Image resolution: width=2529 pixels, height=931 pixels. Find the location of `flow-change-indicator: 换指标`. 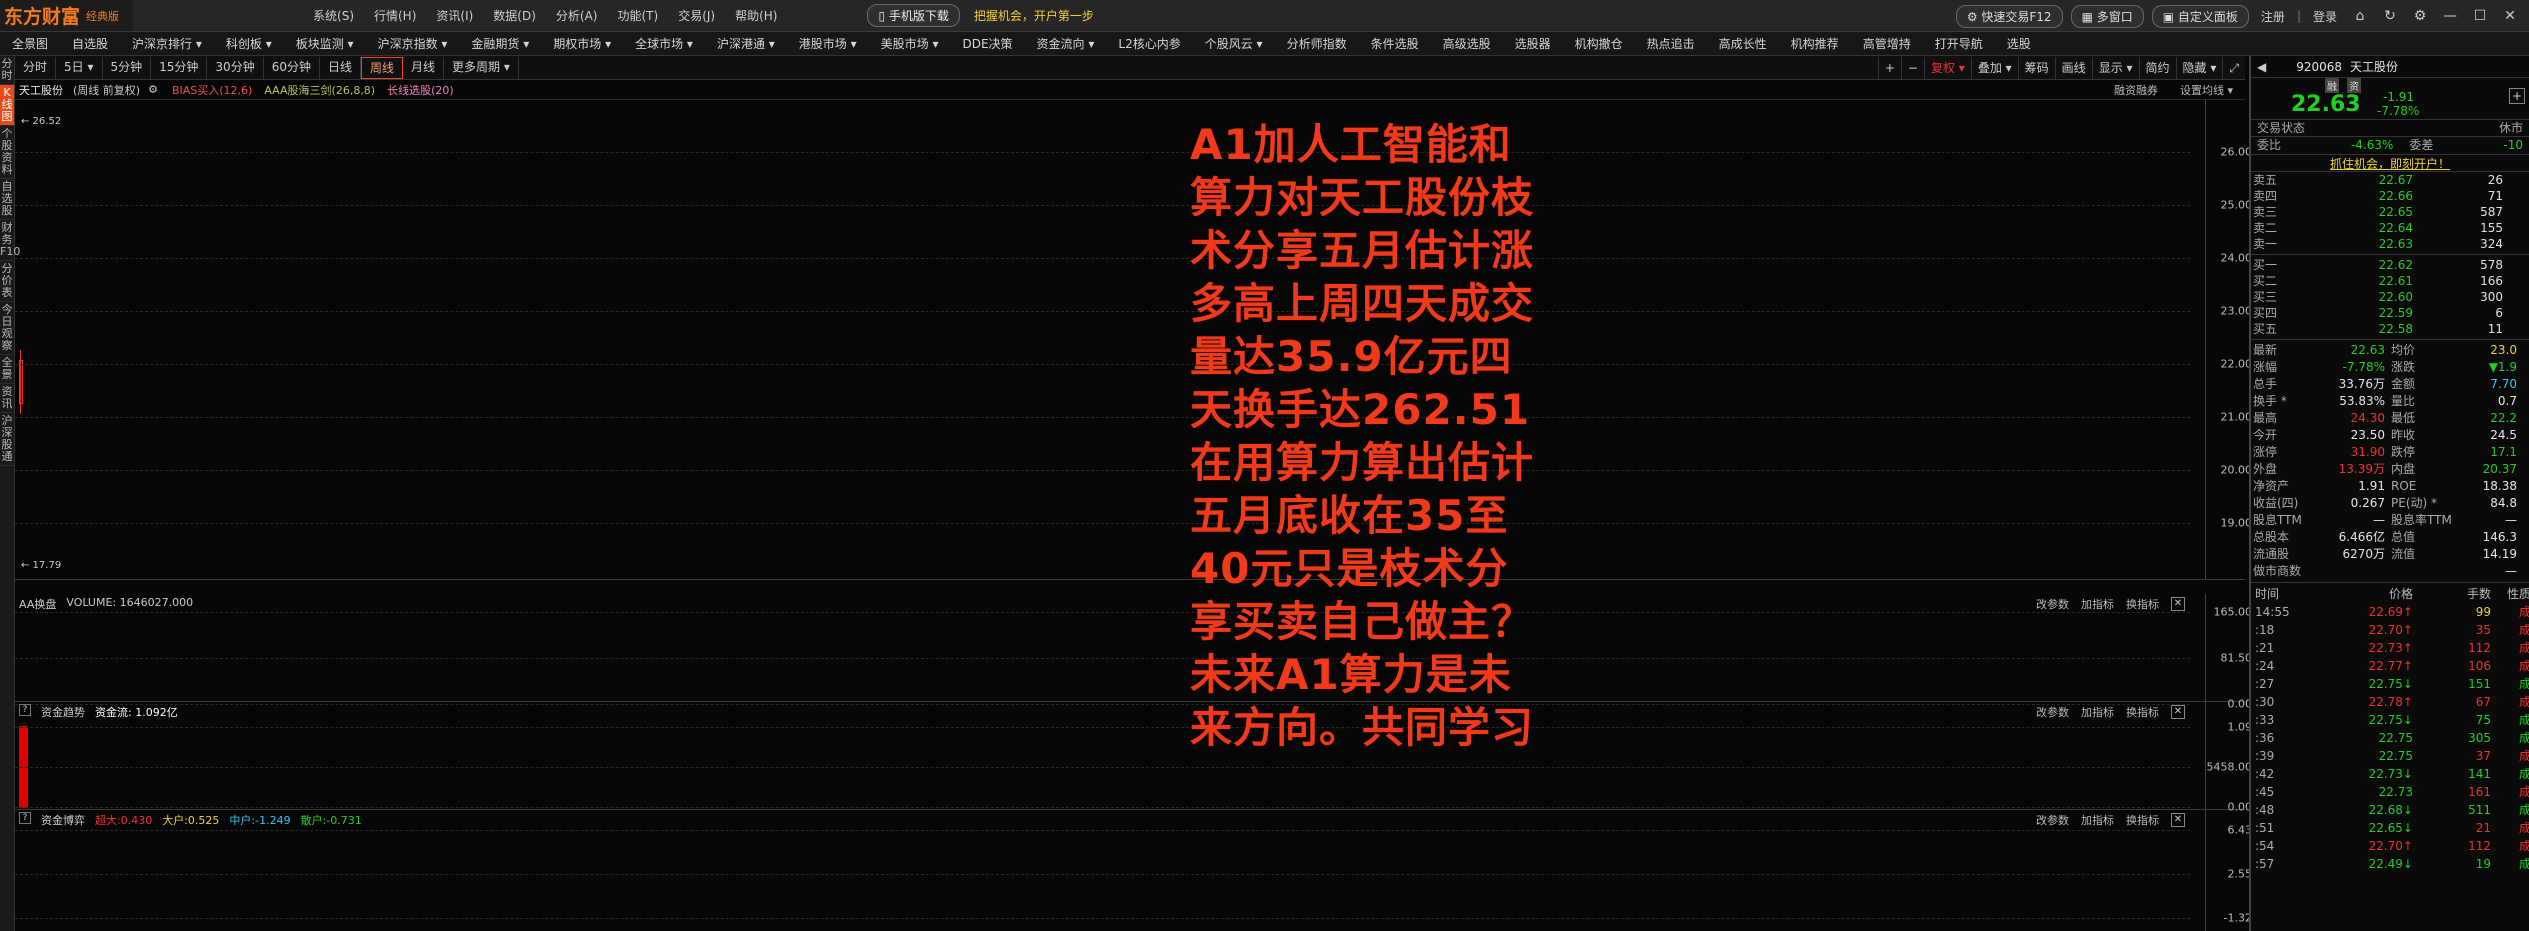

flow-change-indicator: 换指标 is located at coordinates (2142, 820).